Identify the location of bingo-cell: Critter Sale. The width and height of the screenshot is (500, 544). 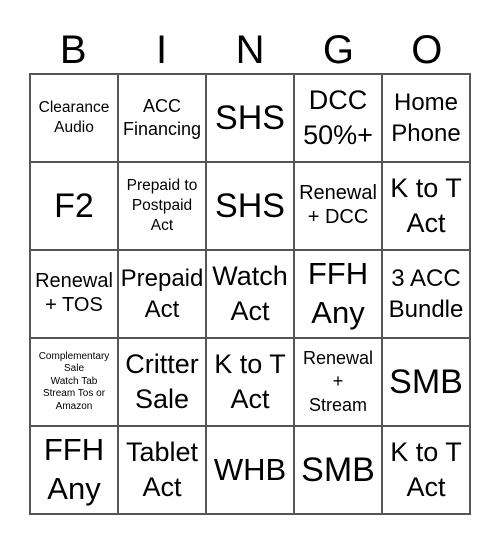
(162, 382).